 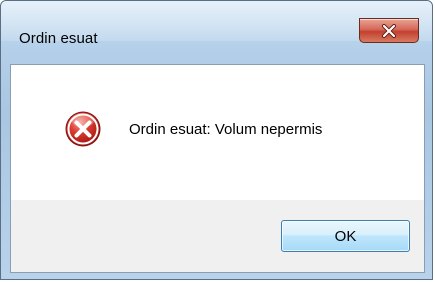 I want to click on window-title: Ordin esuat, so click(x=58, y=38).